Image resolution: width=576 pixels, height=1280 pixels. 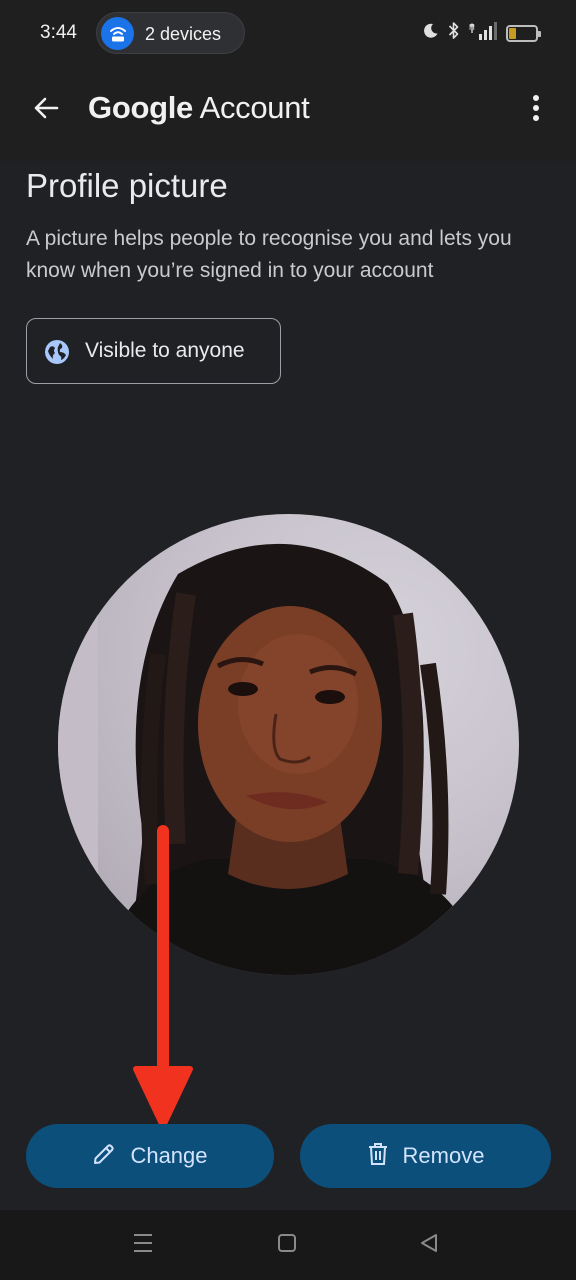 I want to click on arrow-back-icon, so click(x=46, y=110).